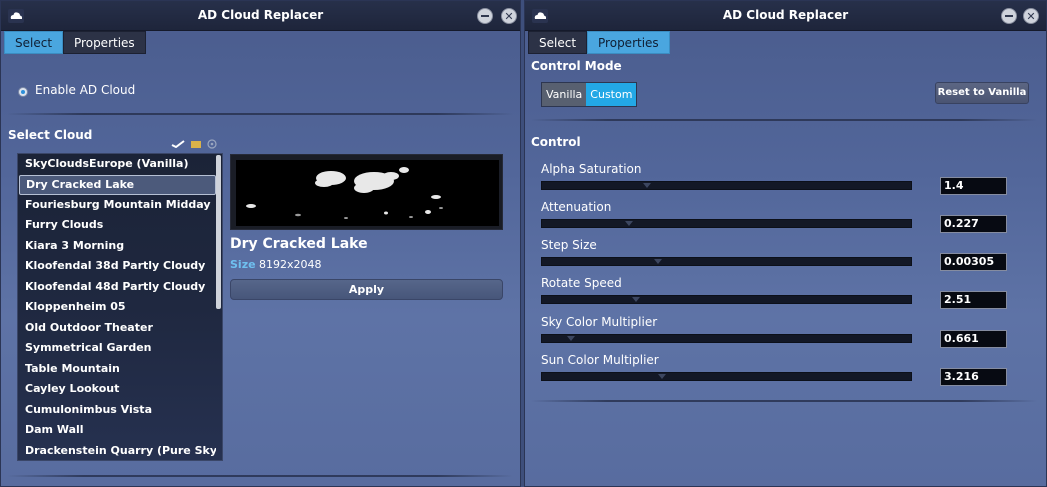 Image resolution: width=1047 pixels, height=487 pixels. What do you see at coordinates (726, 261) in the screenshot?
I see `step-size-slider` at bounding box center [726, 261].